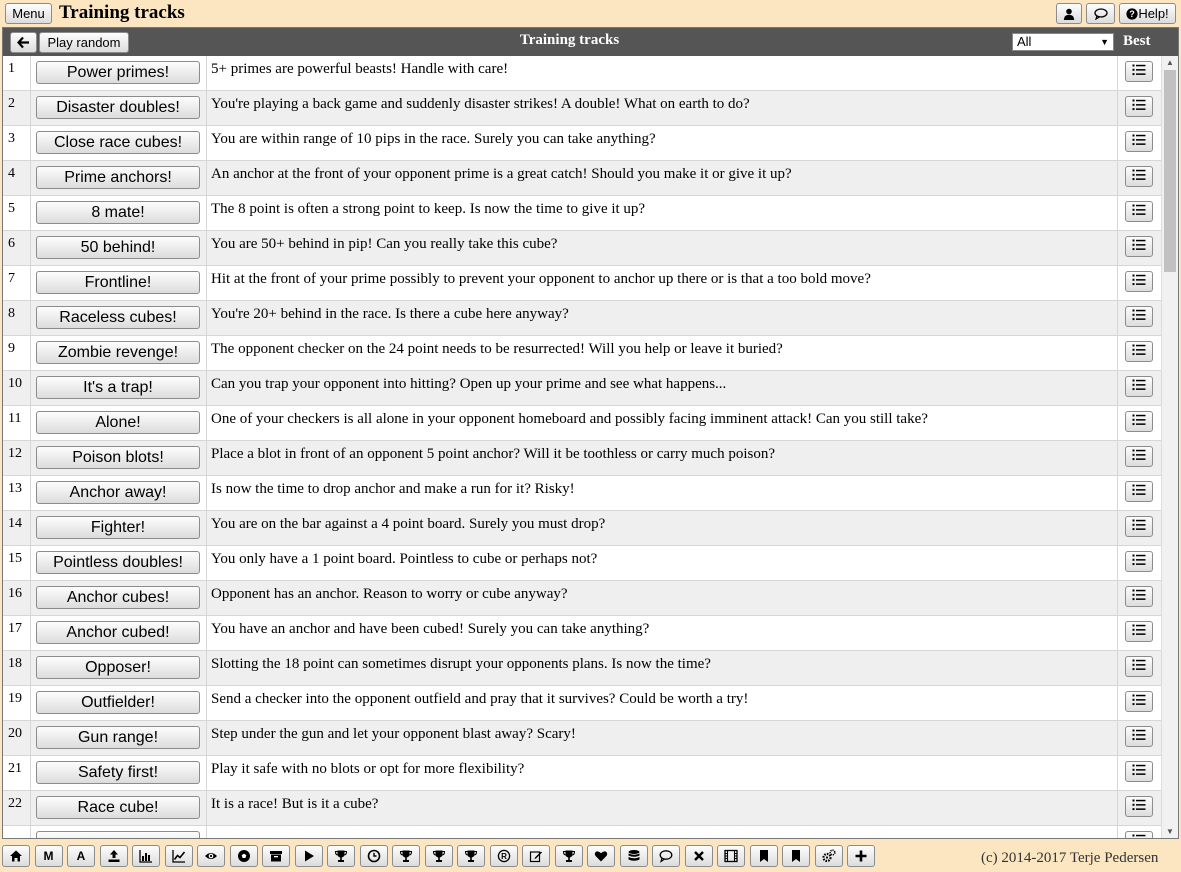  I want to click on track-button, so click(118, 834).